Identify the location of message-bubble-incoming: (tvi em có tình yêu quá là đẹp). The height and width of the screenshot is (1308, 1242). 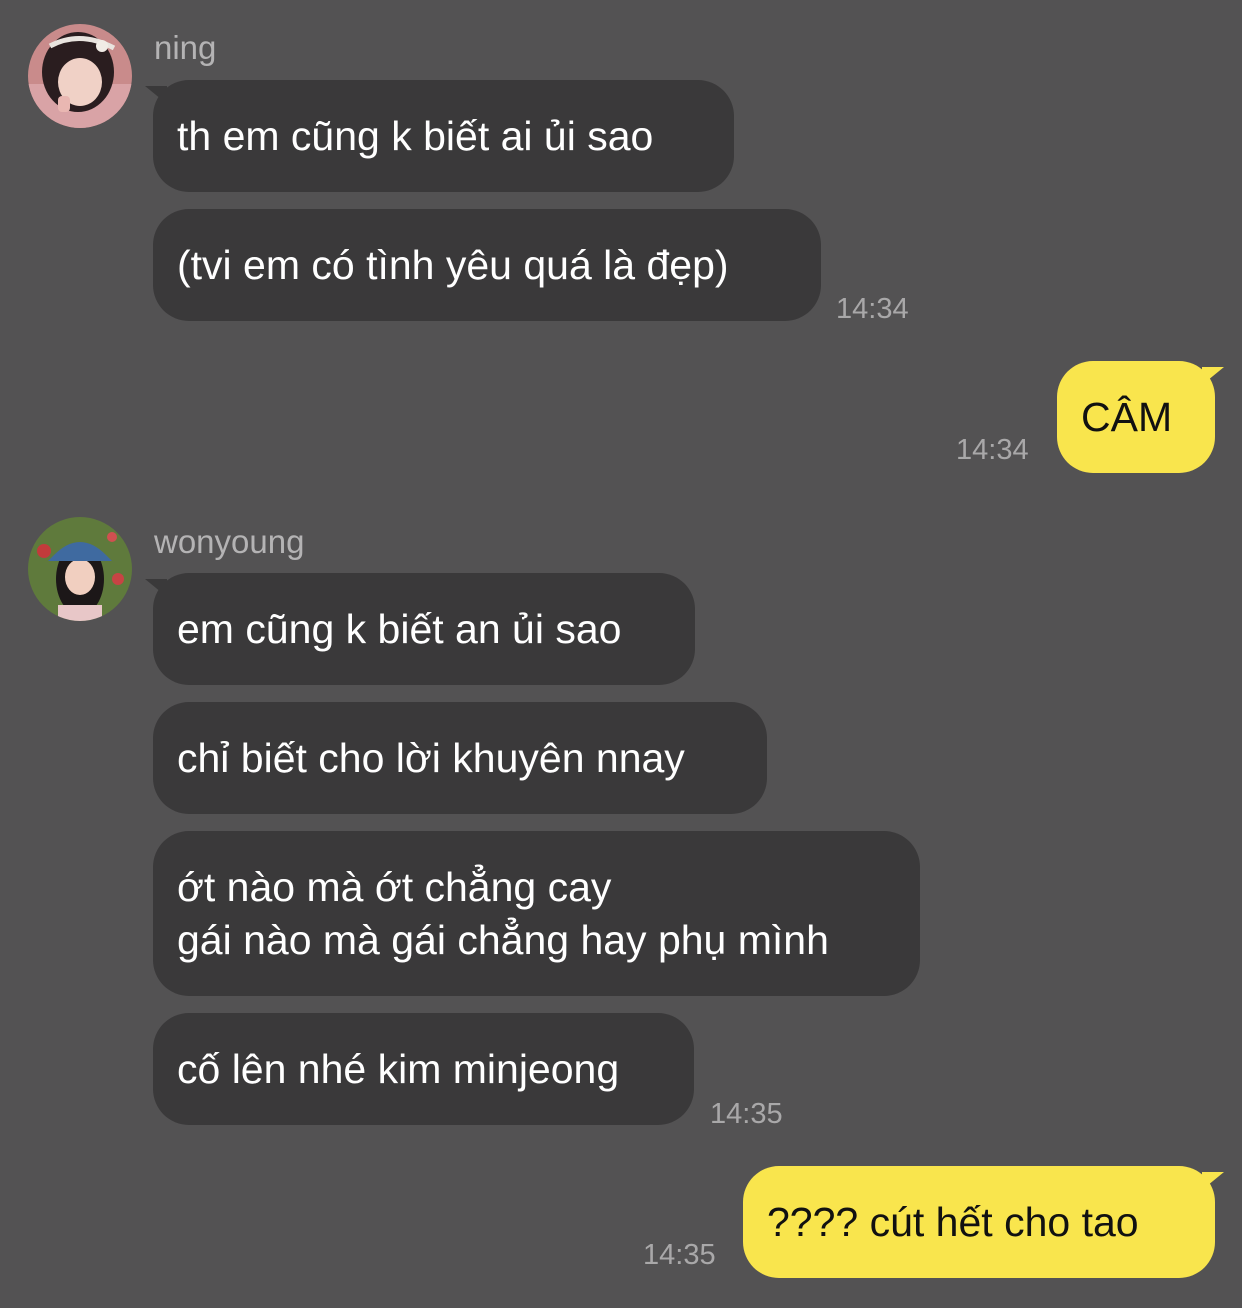
(487, 265).